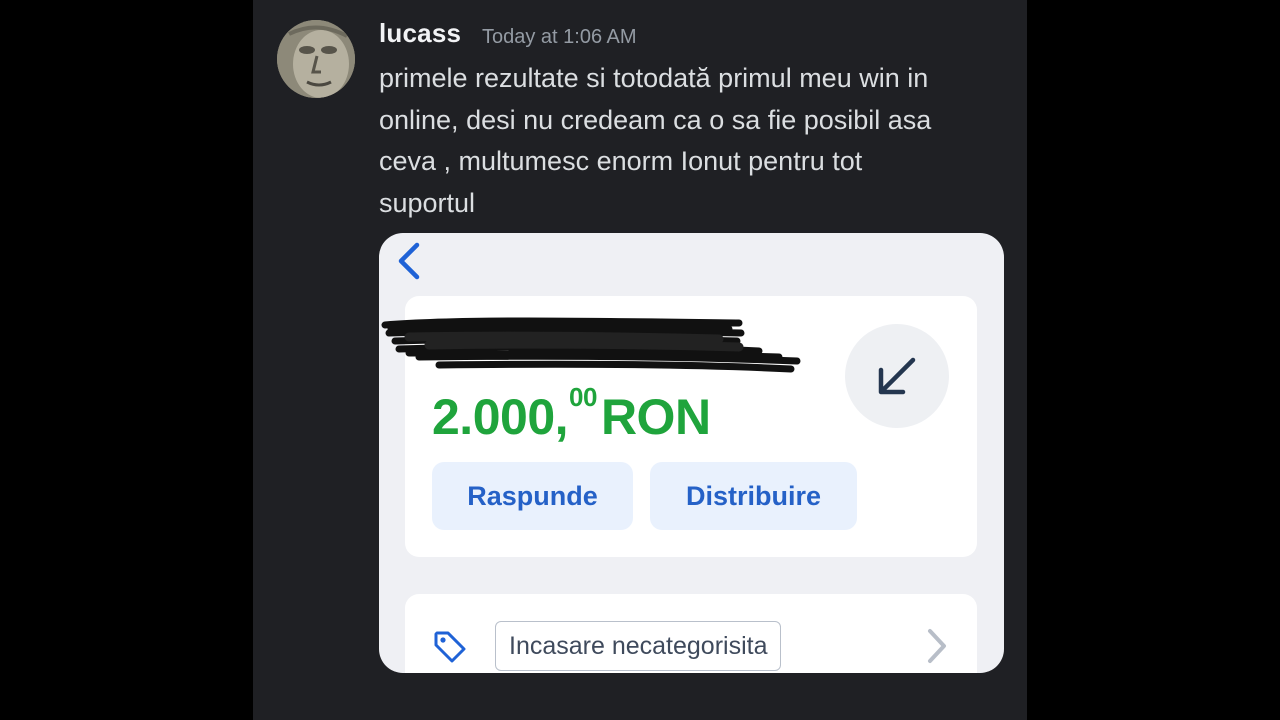 This screenshot has height=720, width=1280. I want to click on category-chip: Incasare necategorisita, so click(638, 646).